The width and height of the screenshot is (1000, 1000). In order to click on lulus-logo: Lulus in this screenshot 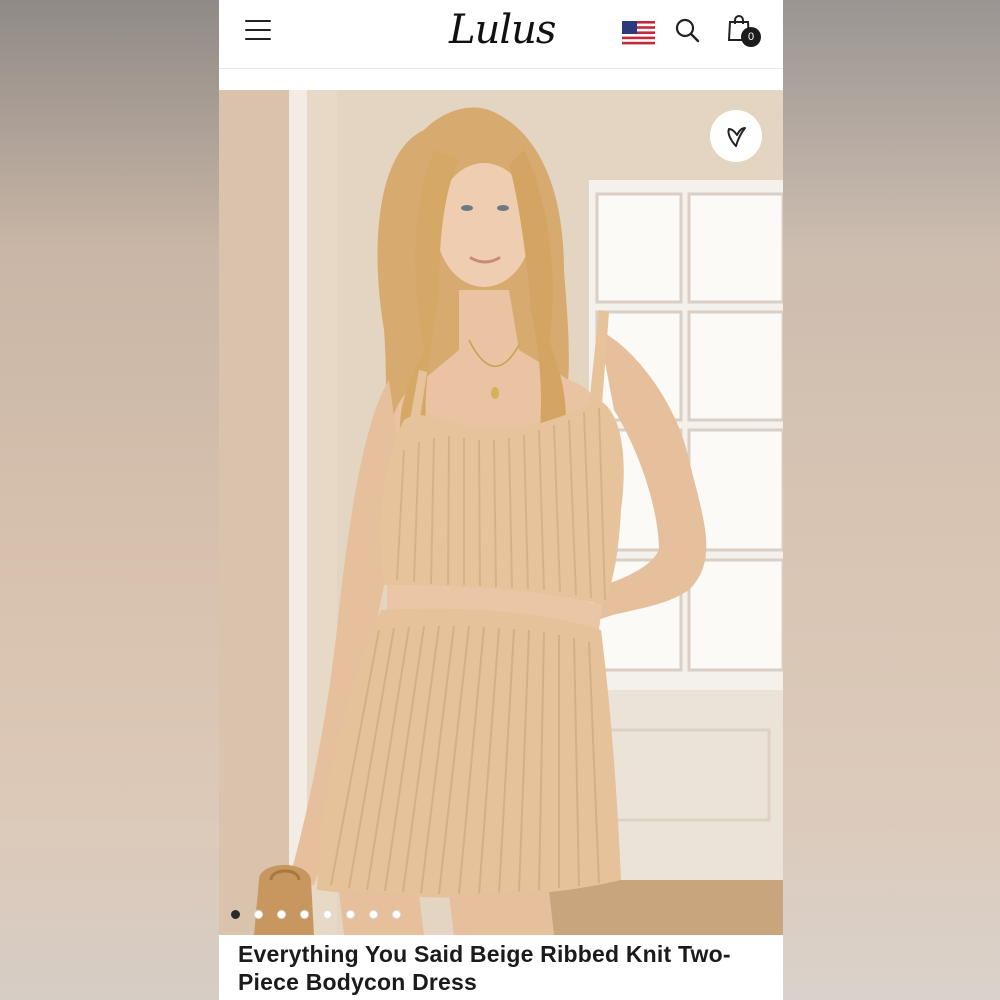, I will do `click(502, 30)`.